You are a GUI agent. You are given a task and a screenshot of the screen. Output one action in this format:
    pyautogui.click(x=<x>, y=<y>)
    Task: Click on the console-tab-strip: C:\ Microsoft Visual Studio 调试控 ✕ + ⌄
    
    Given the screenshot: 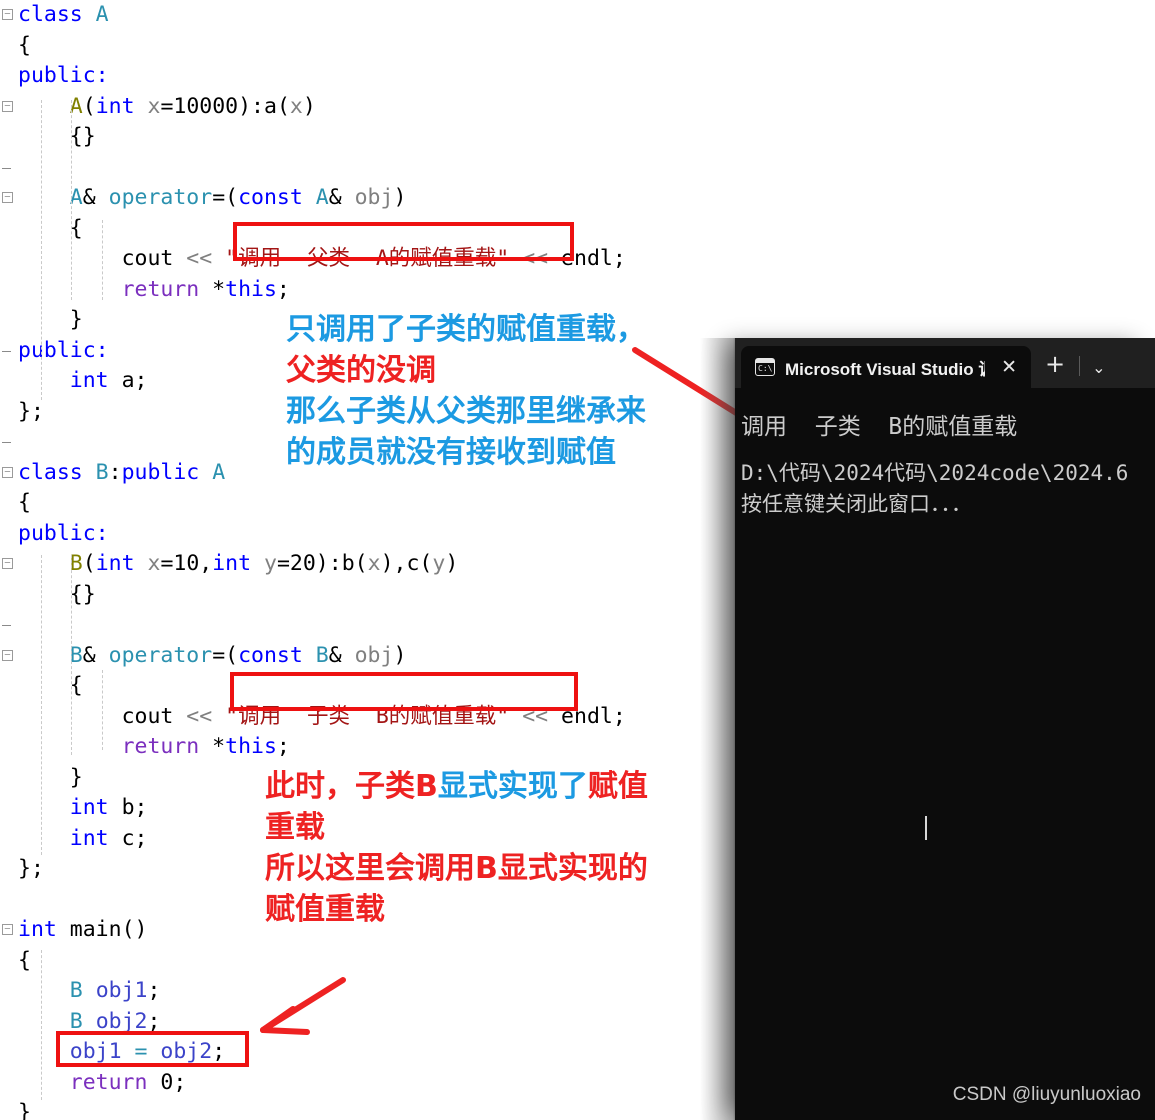 What is the action you would take?
    pyautogui.click(x=945, y=363)
    